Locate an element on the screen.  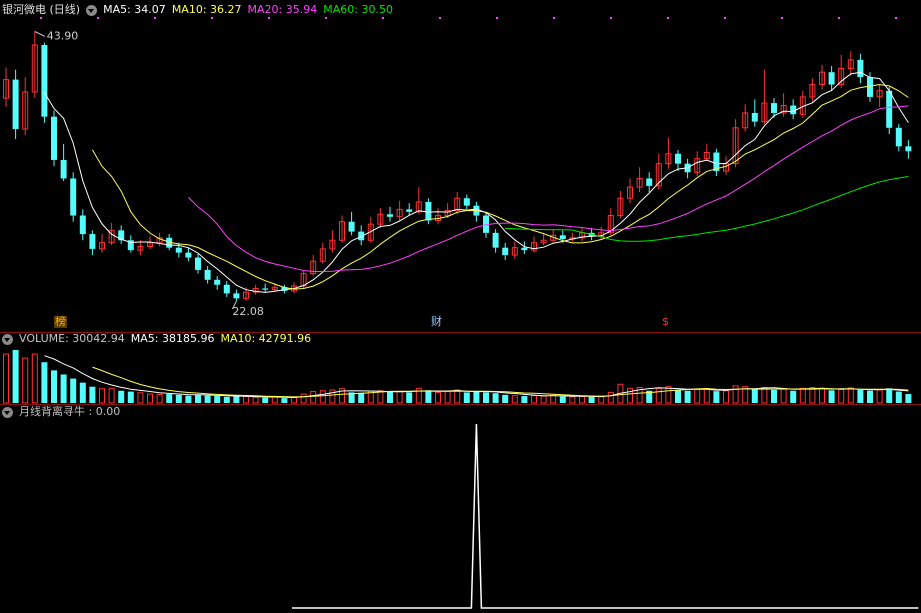
marker-bang: 榜 is located at coordinates (60, 322).